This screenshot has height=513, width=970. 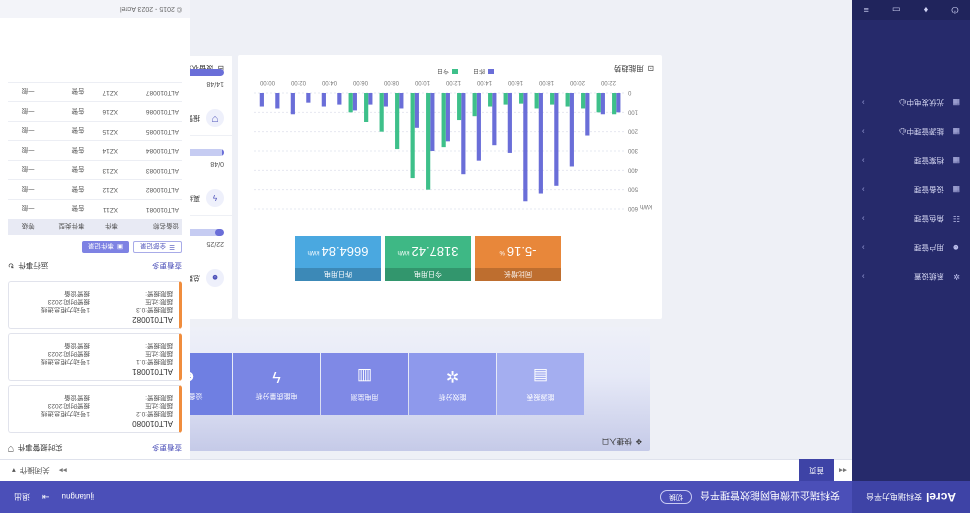 I want to click on alarm-more-link: 查看更多, so click(x=167, y=448).